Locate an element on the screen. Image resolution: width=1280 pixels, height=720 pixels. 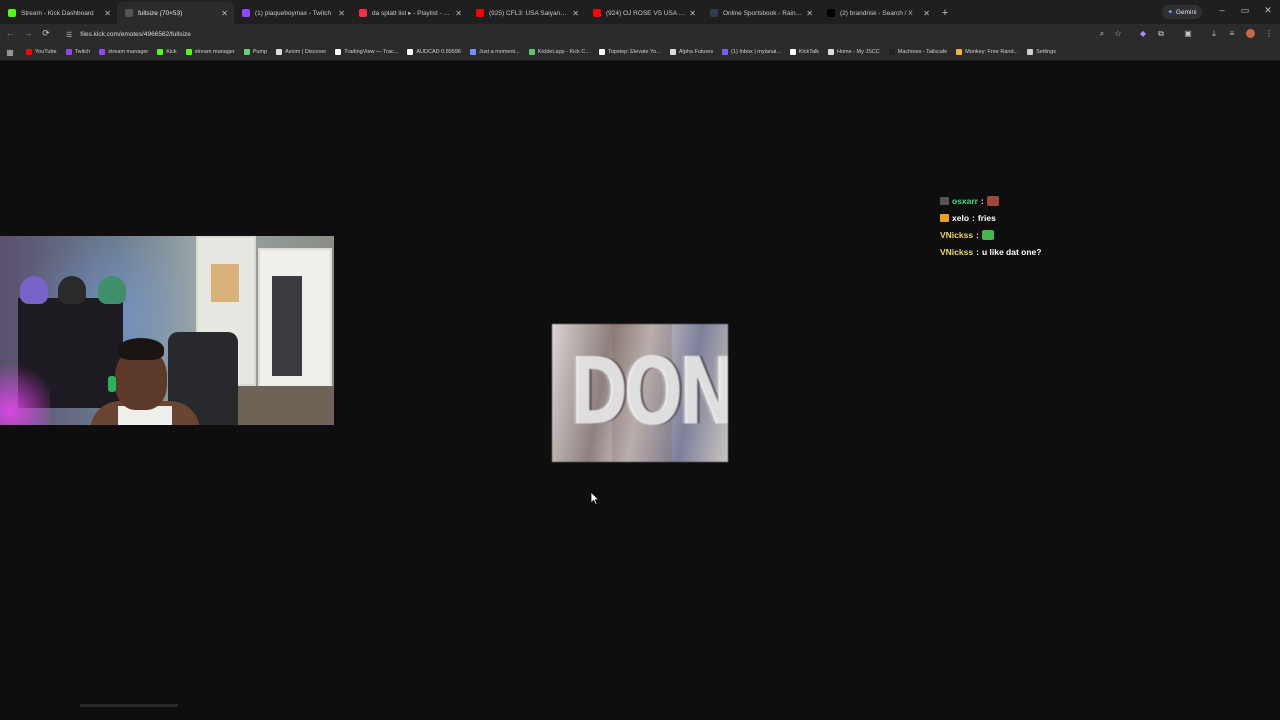
new-tab-button: + is located at coordinates (945, 13).